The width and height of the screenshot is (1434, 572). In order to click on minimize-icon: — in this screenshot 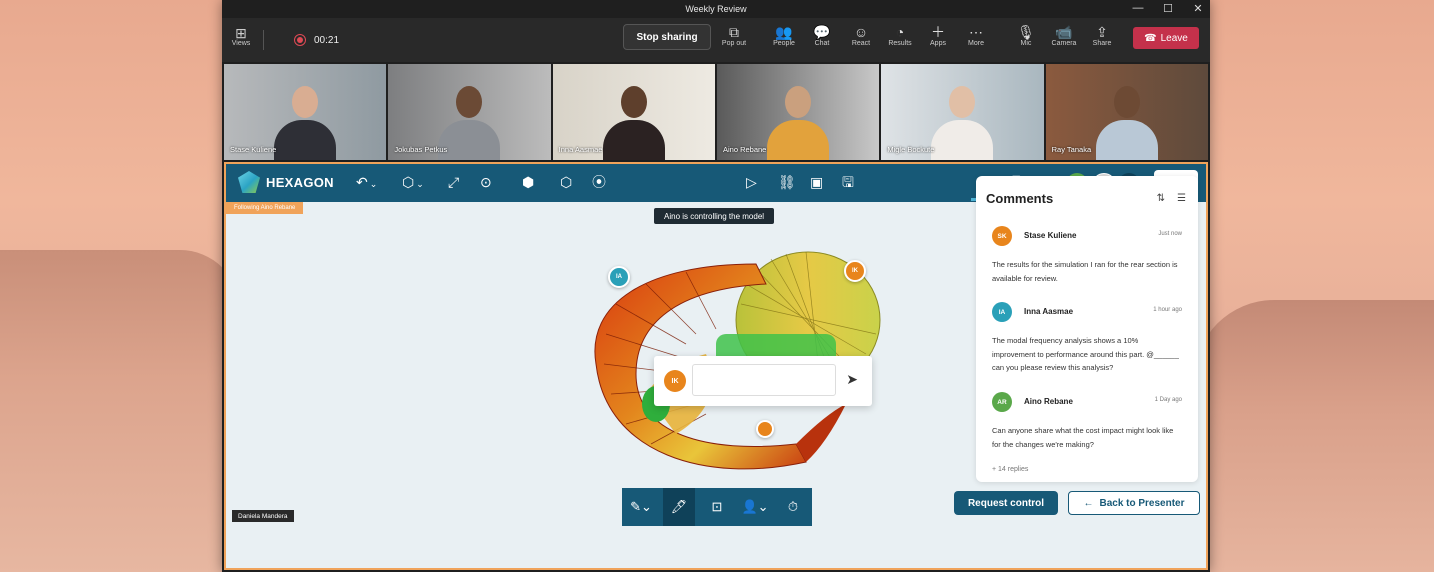, I will do `click(1138, 8)`.